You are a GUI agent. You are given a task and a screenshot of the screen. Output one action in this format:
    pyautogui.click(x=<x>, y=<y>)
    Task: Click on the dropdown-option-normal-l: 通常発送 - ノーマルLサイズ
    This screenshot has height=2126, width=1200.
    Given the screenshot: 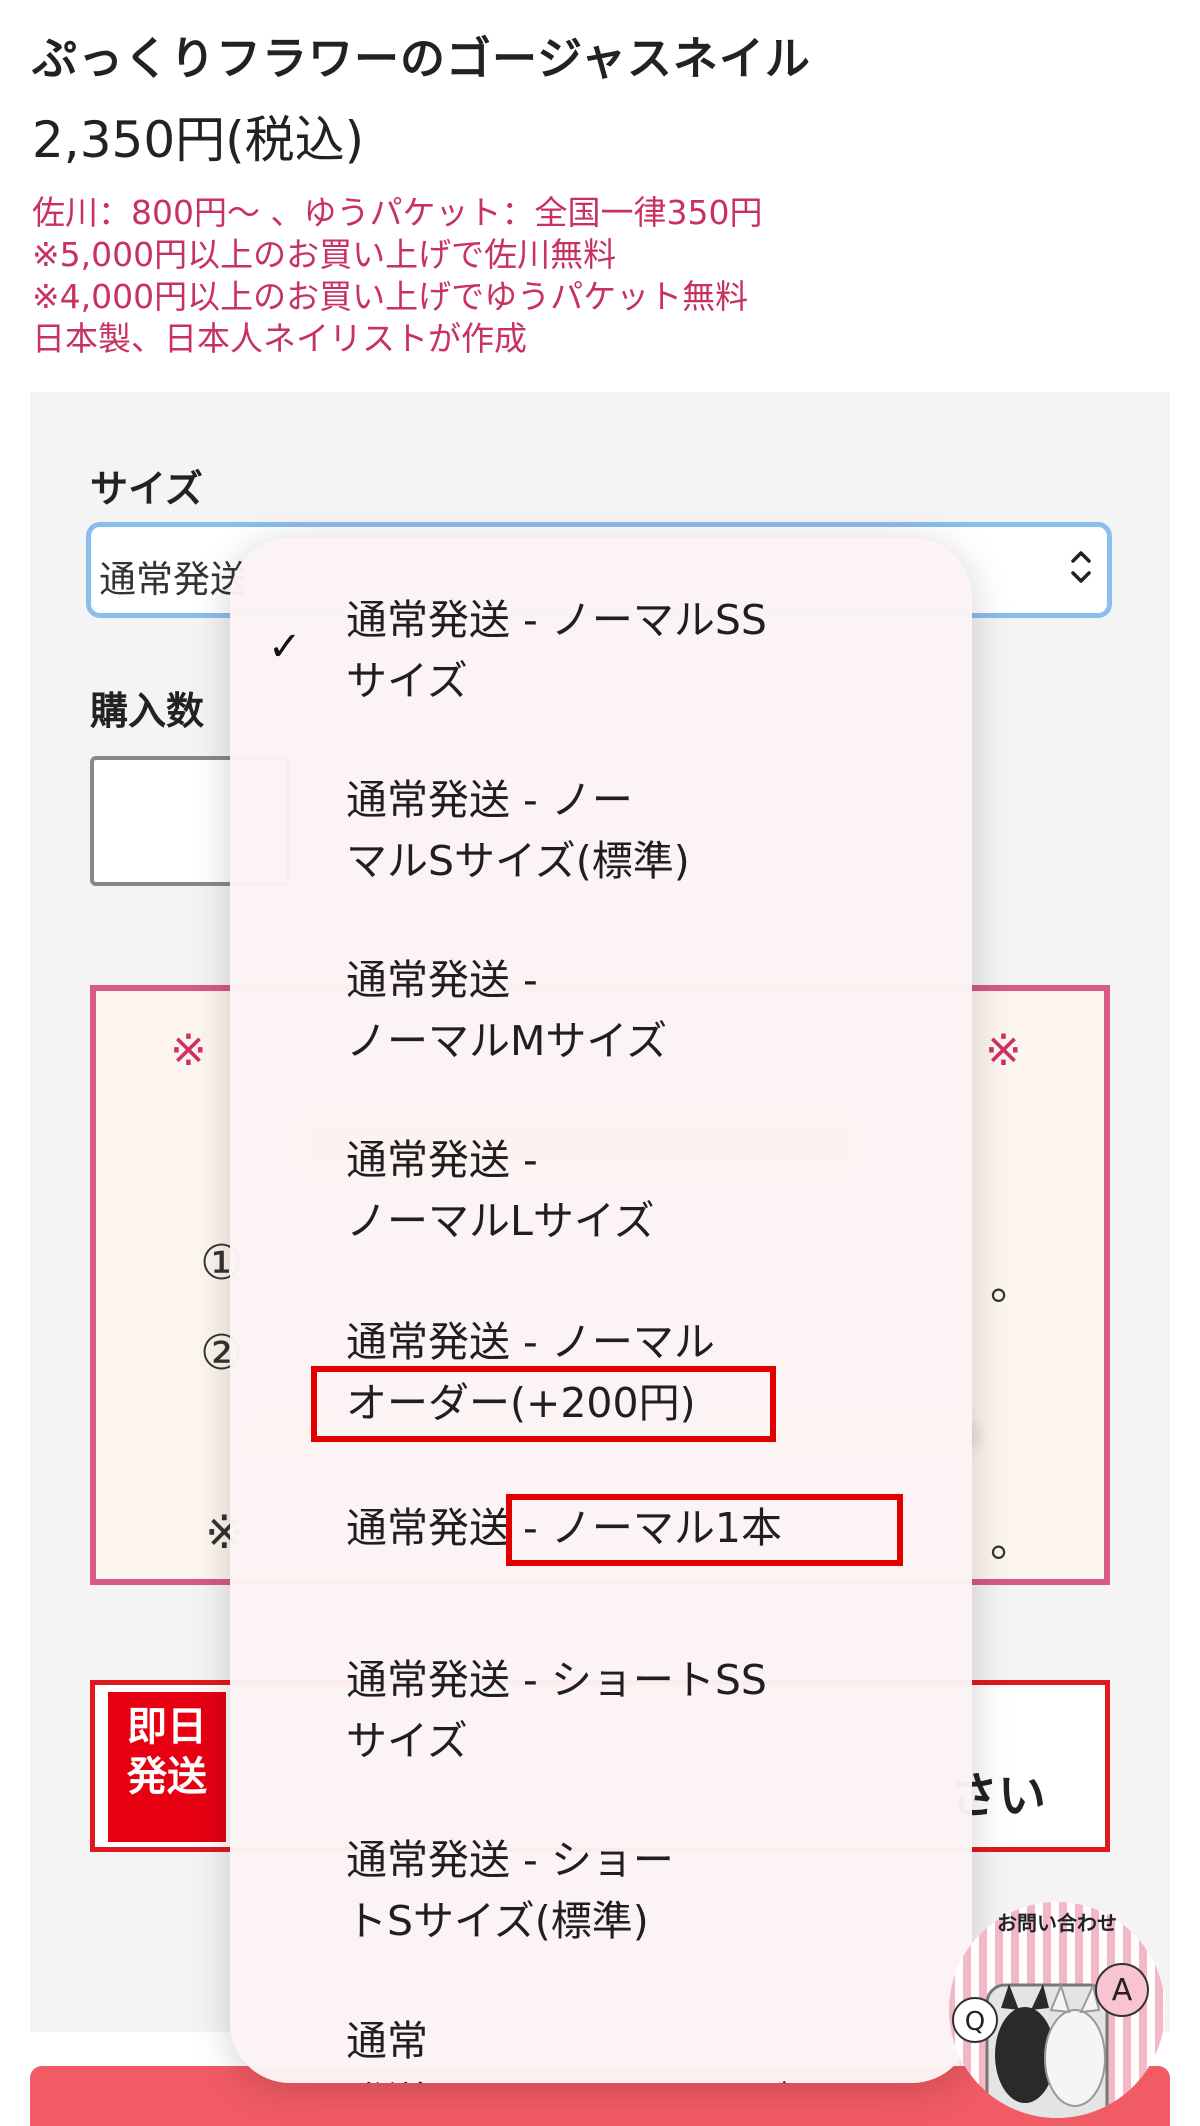 What is the action you would take?
    pyautogui.click(x=500, y=1191)
    